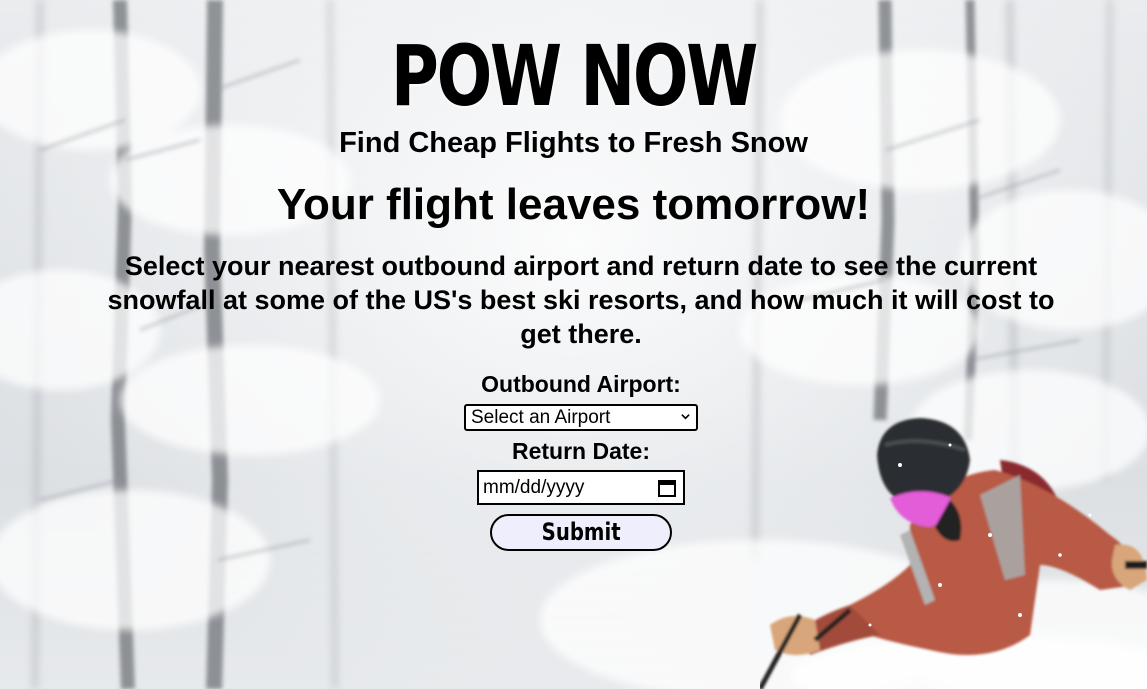 This screenshot has height=689, width=1147. I want to click on return-date-placeholder: mm/dd/yyyy, so click(534, 487).